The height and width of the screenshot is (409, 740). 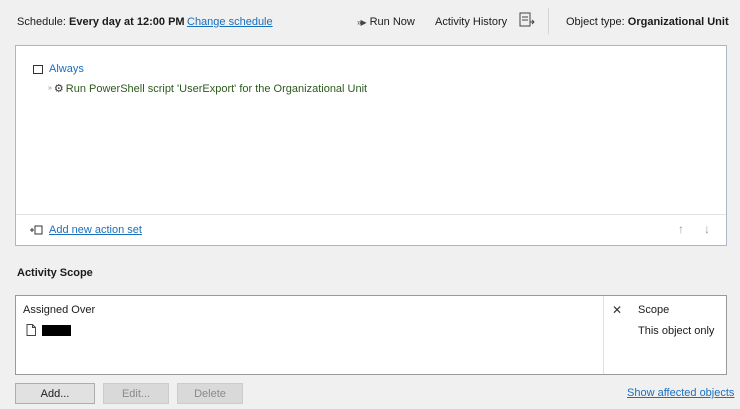 What do you see at coordinates (603, 335) in the screenshot?
I see `column-divider` at bounding box center [603, 335].